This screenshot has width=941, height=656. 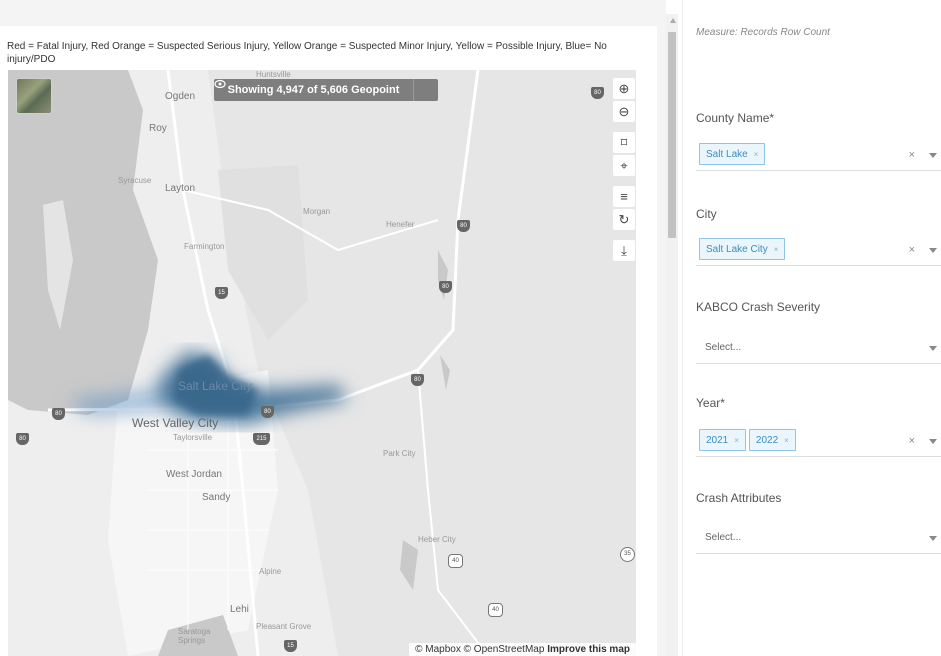 I want to click on place-morgan: Morgan, so click(x=317, y=211).